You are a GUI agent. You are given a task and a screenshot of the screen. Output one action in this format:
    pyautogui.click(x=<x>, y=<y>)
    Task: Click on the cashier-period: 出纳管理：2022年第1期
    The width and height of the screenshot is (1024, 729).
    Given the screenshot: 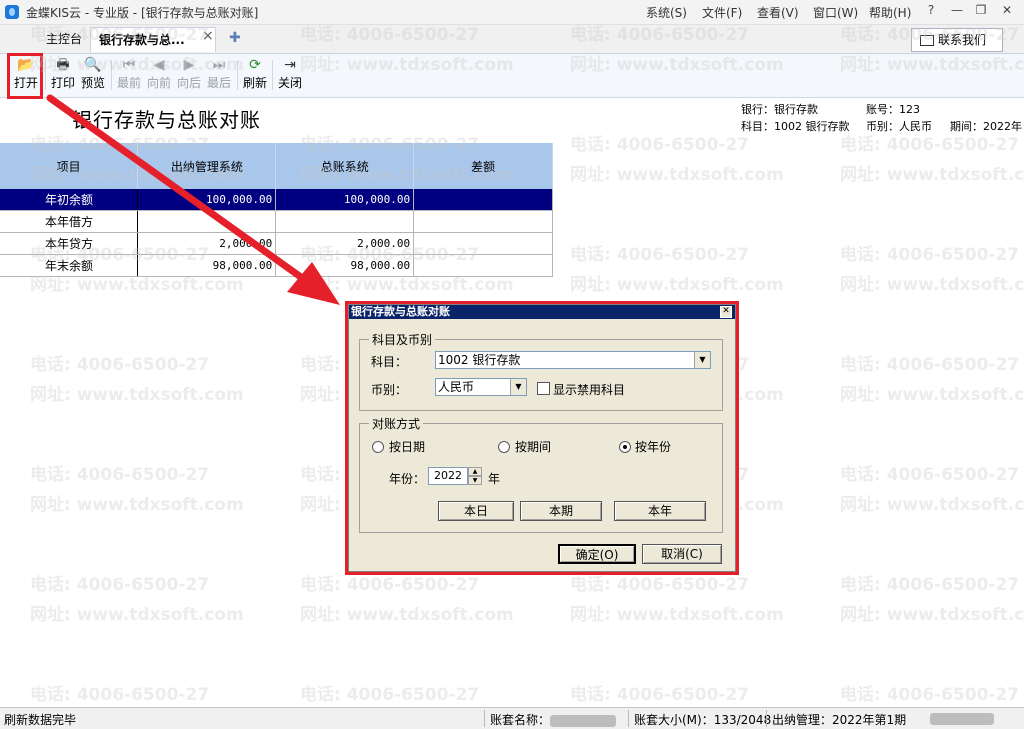 What is the action you would take?
    pyautogui.click(x=839, y=720)
    